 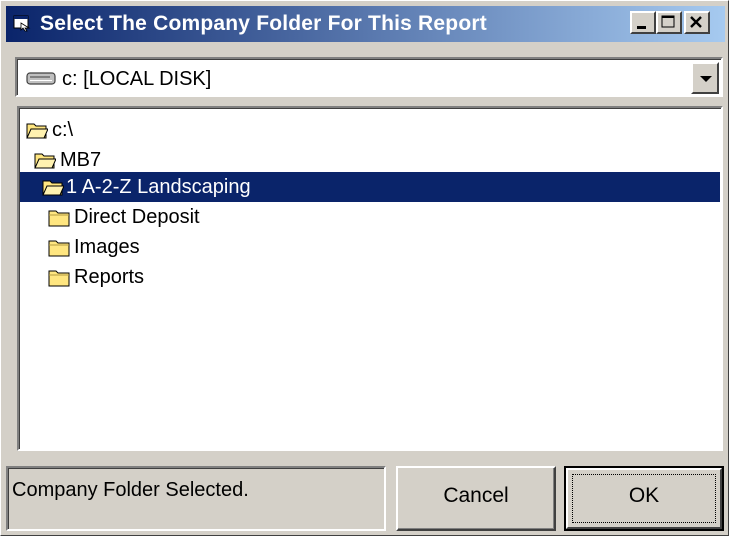 I want to click on drive-select-value: c: [LOCAL DISK], so click(x=137, y=79).